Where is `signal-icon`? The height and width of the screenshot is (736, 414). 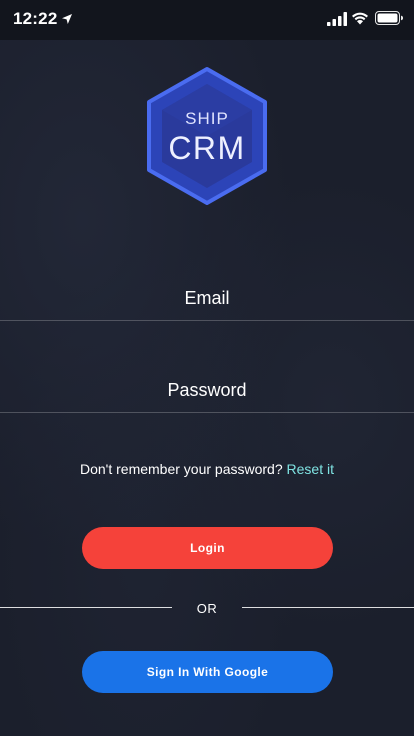 signal-icon is located at coordinates (337, 19).